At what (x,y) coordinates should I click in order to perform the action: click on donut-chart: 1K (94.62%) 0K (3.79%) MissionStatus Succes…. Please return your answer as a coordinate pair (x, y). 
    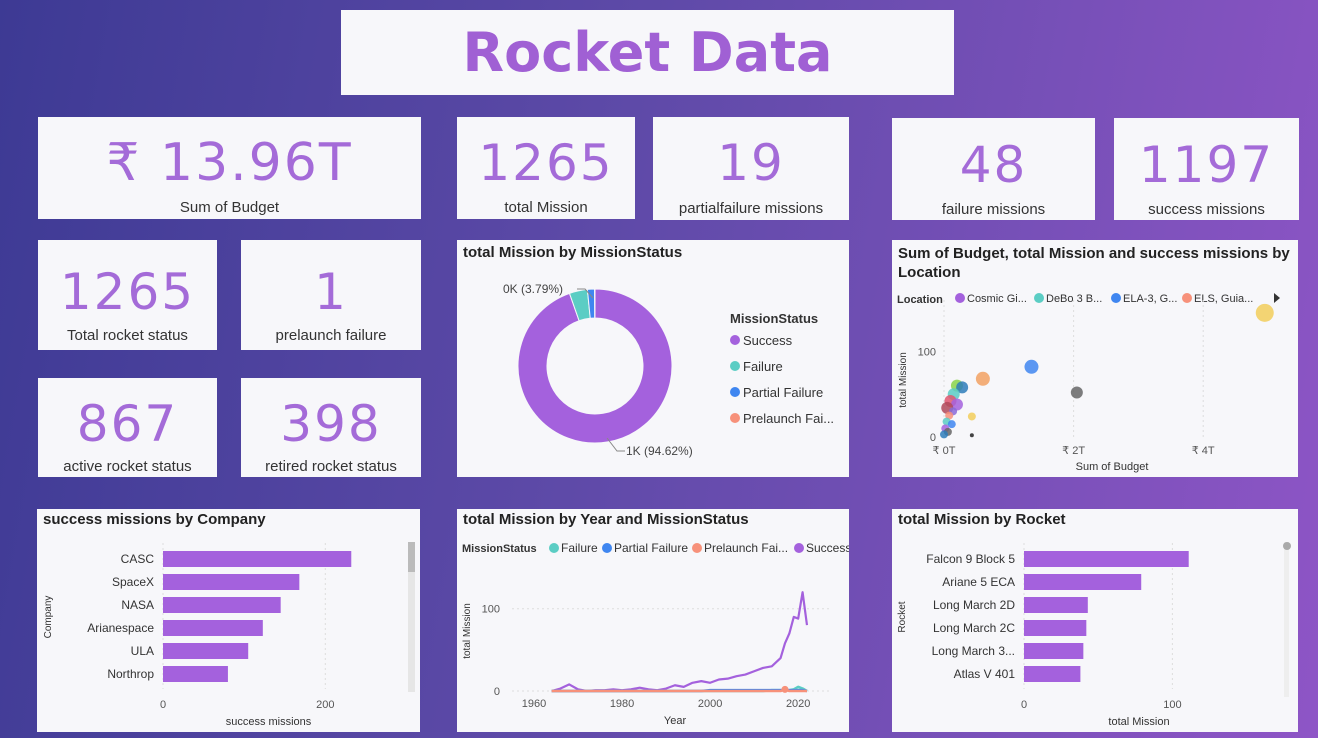
    Looking at the image, I should click on (668, 370).